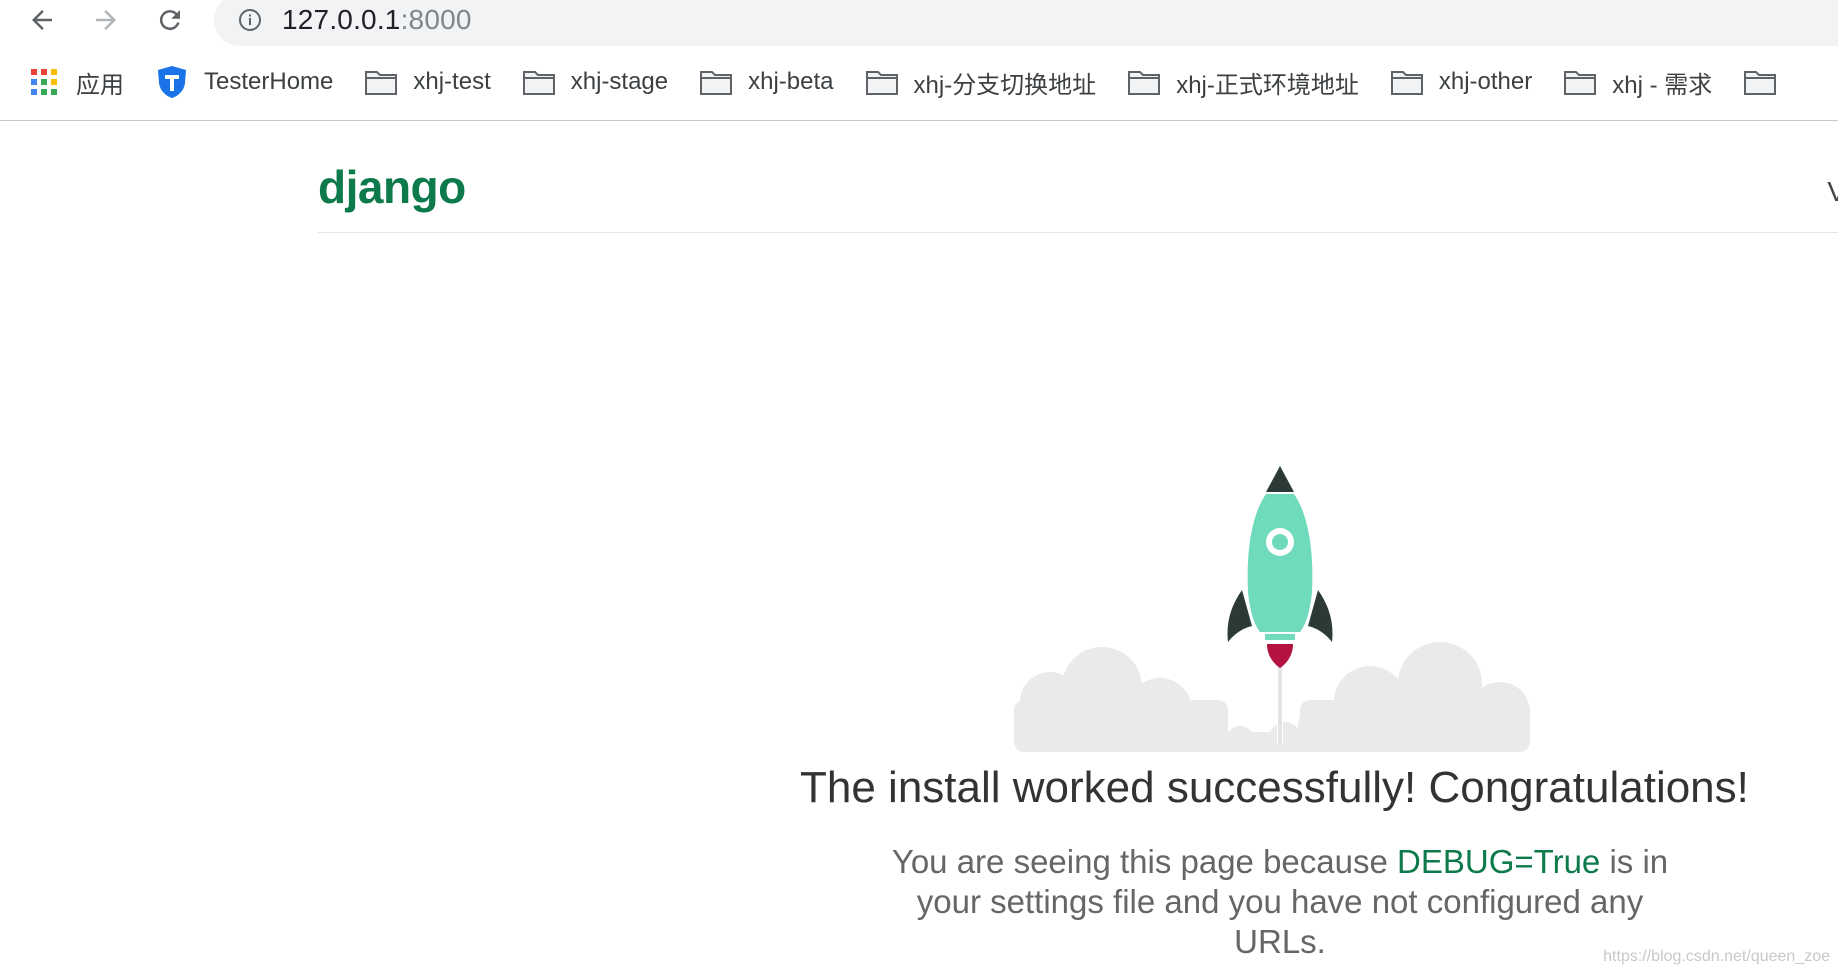  I want to click on bookmark-folder: xhj-stage, so click(595, 82).